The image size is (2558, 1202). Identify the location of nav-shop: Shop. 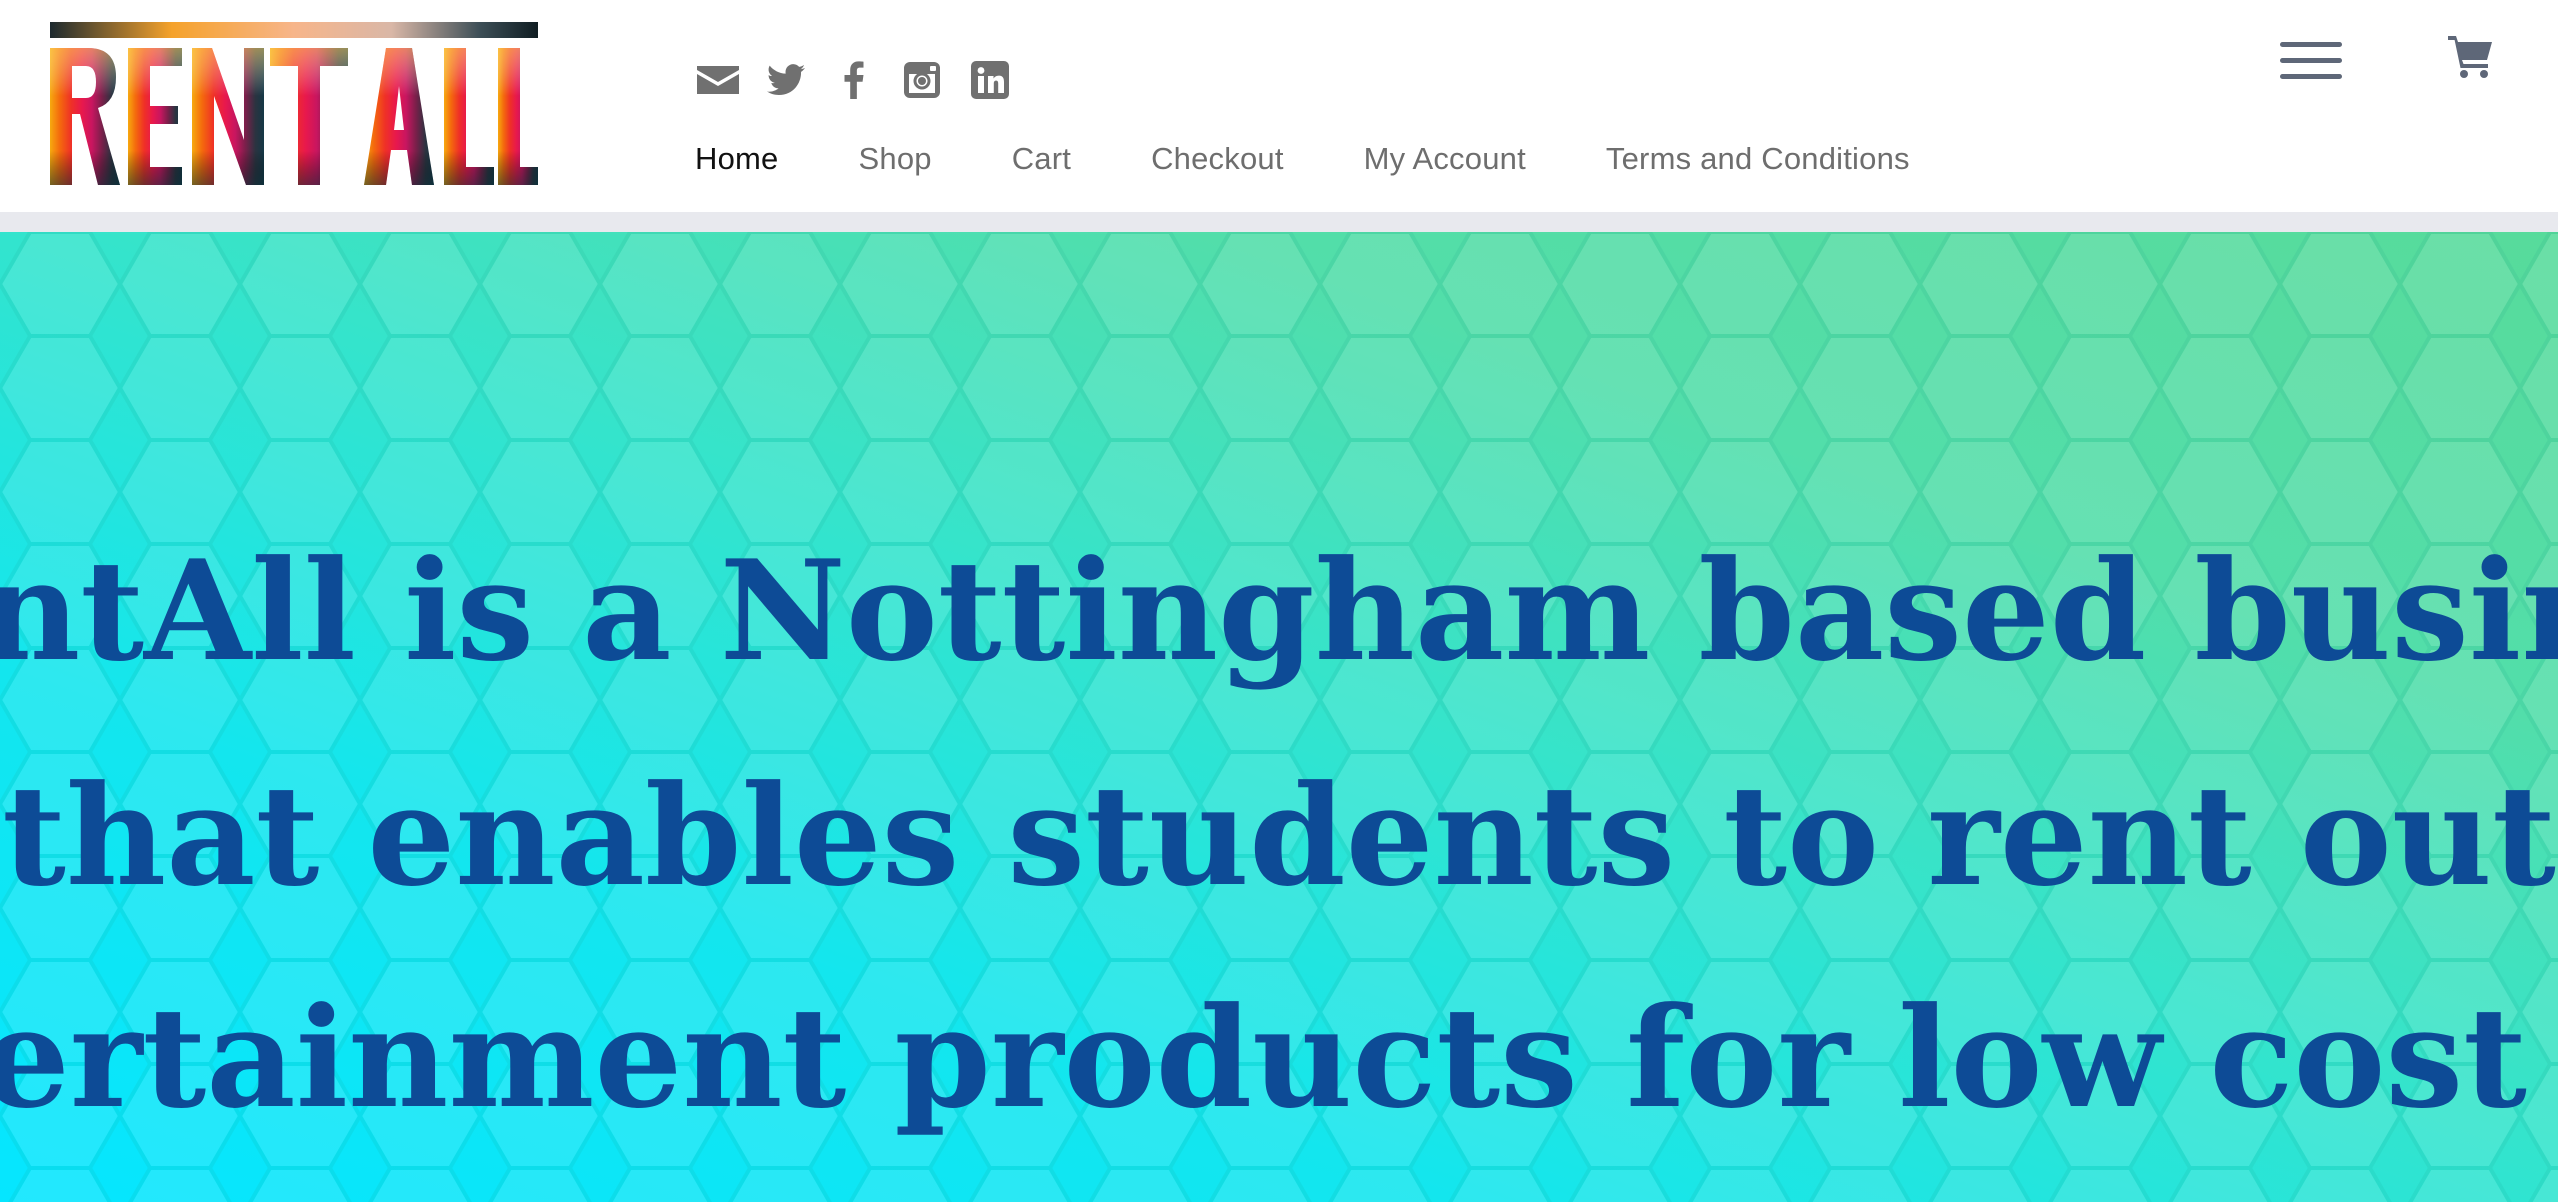
(895, 159).